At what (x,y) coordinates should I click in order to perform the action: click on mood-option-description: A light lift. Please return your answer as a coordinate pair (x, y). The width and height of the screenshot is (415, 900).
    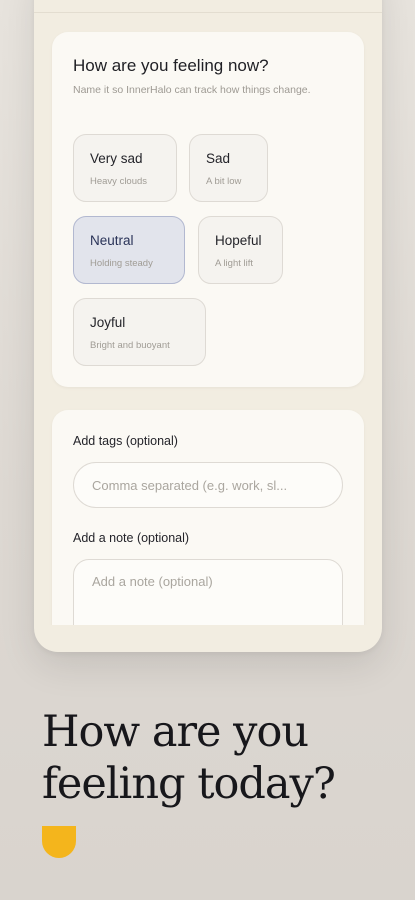
    Looking at the image, I should click on (234, 263).